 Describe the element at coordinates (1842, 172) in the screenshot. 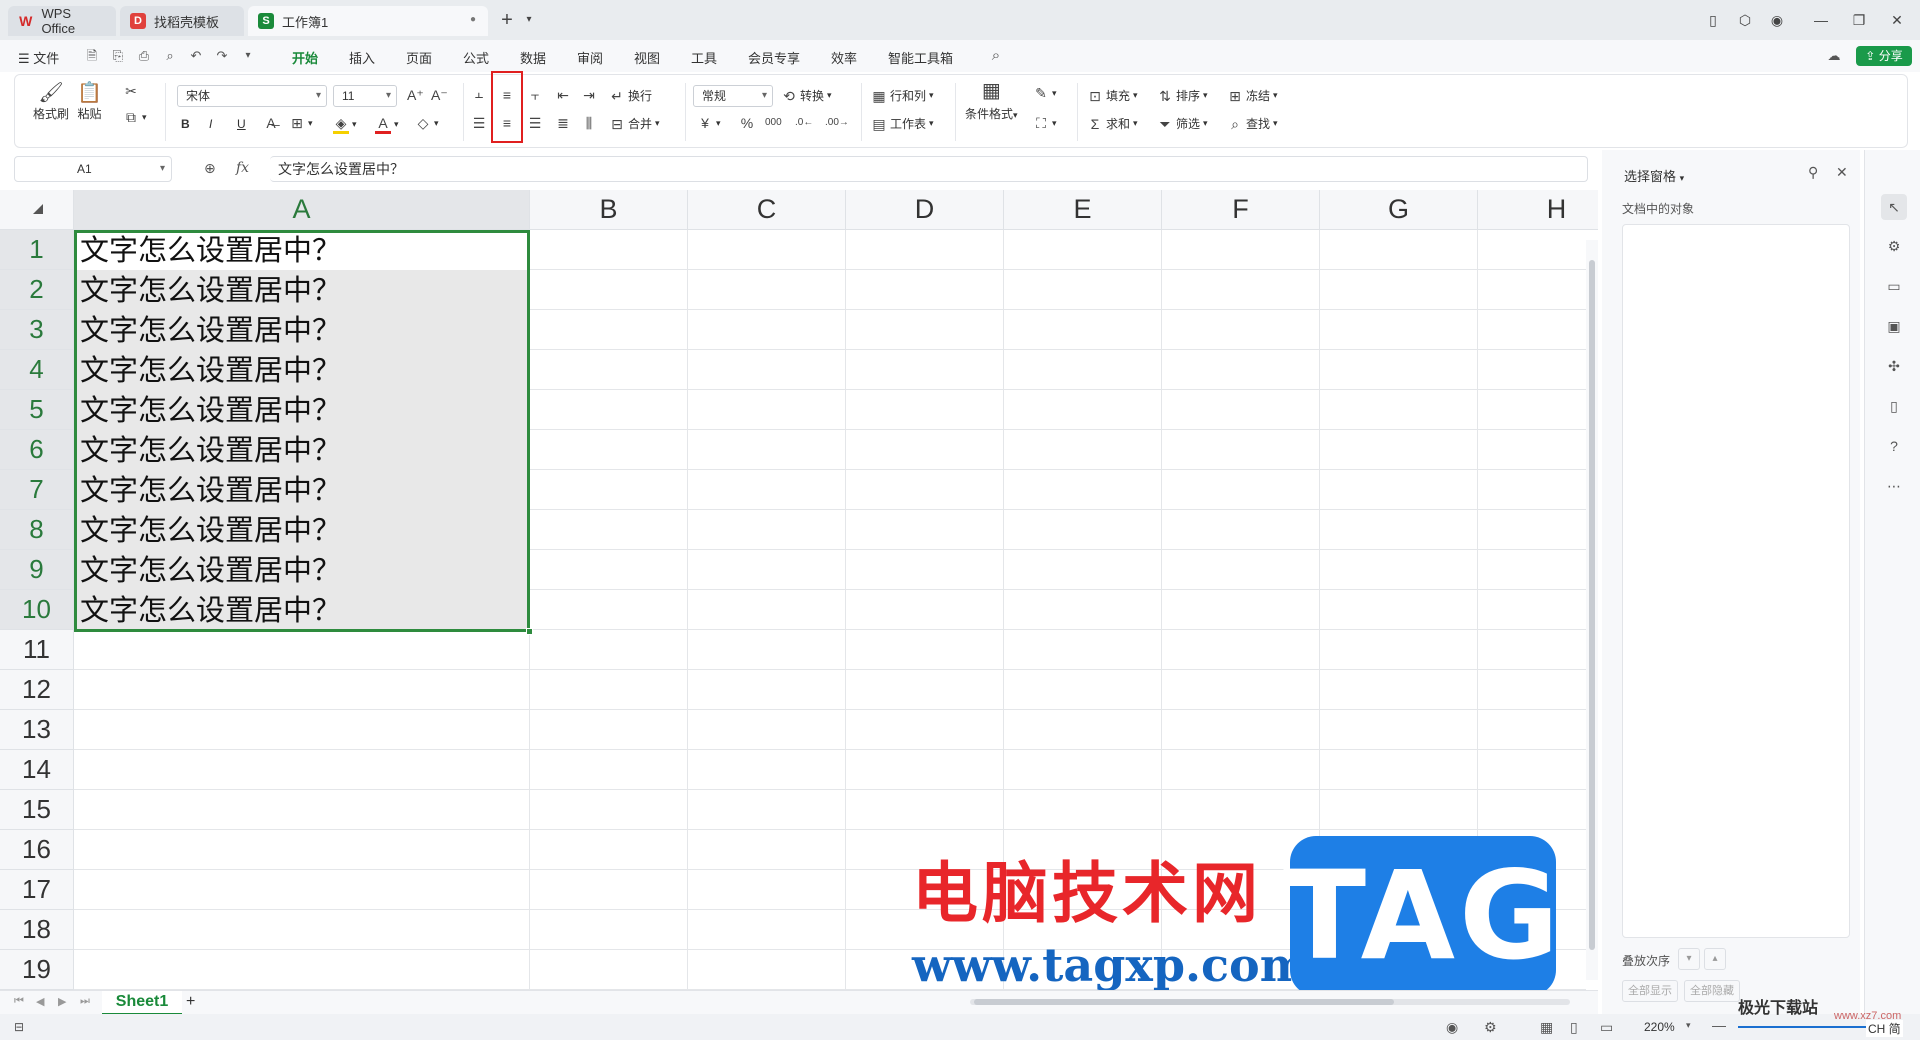

I see `close-pane-icon: ✕` at that location.